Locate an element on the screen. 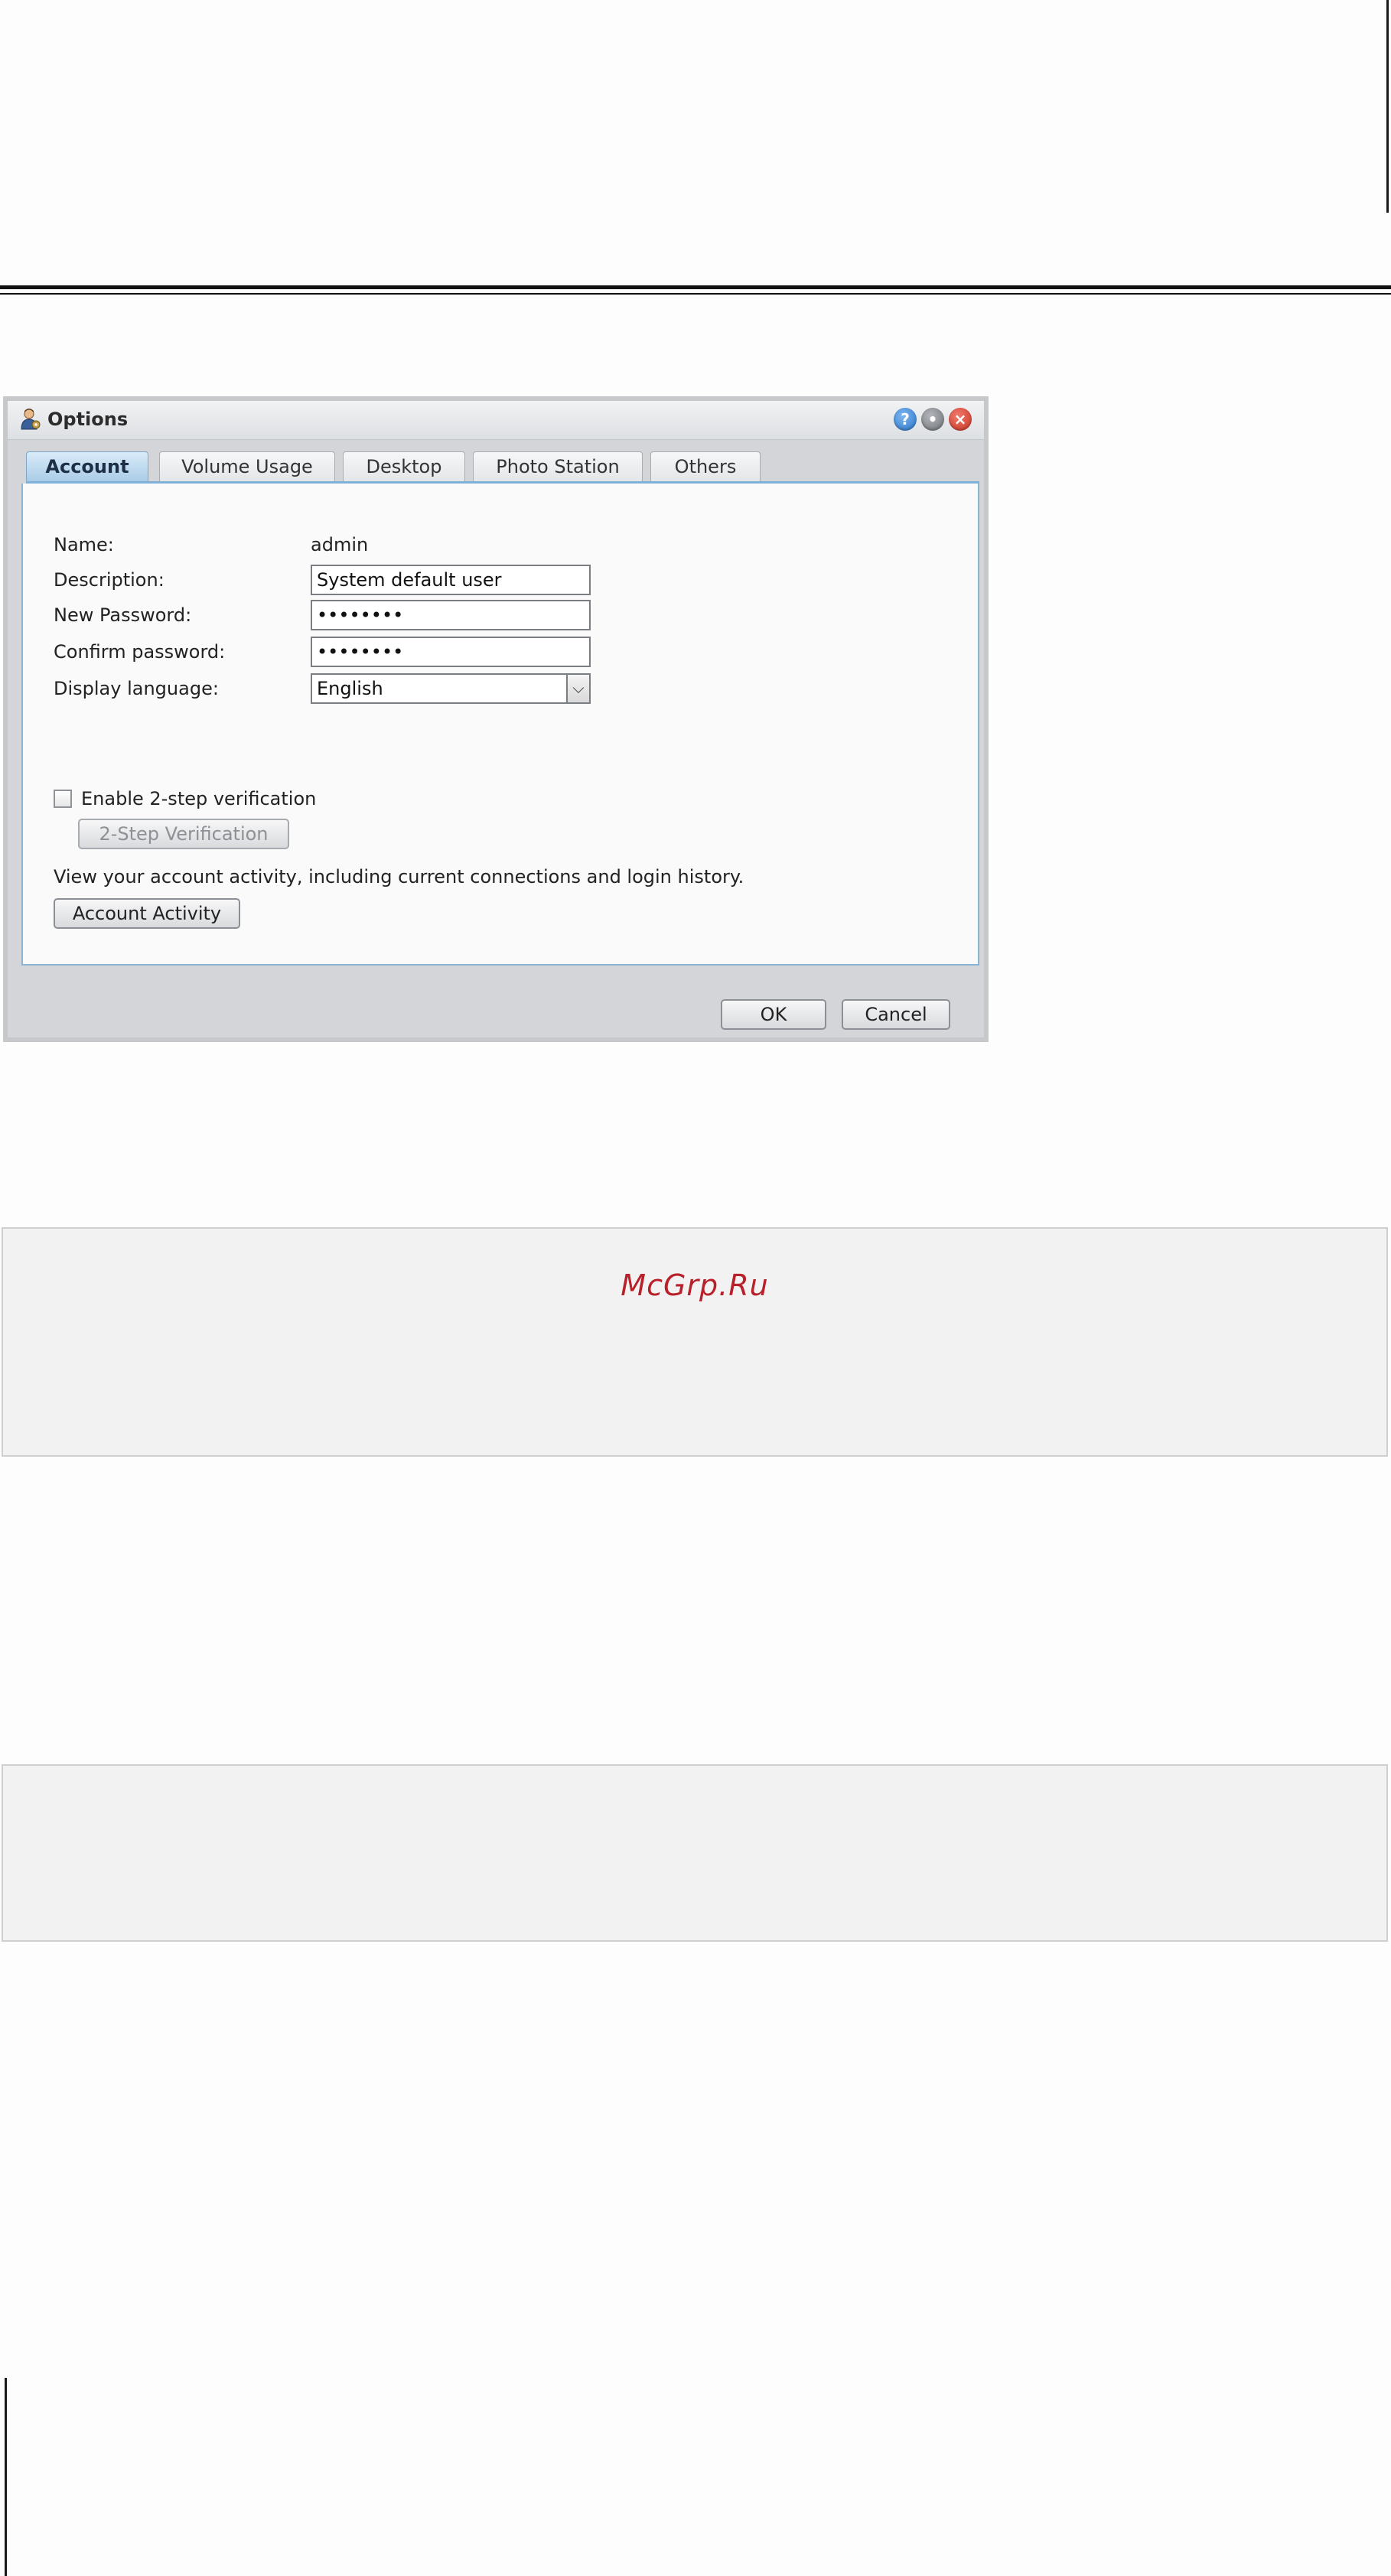 The width and height of the screenshot is (1391, 2576). two-step-checkbox-label: Enable 2-step verification is located at coordinates (199, 798).